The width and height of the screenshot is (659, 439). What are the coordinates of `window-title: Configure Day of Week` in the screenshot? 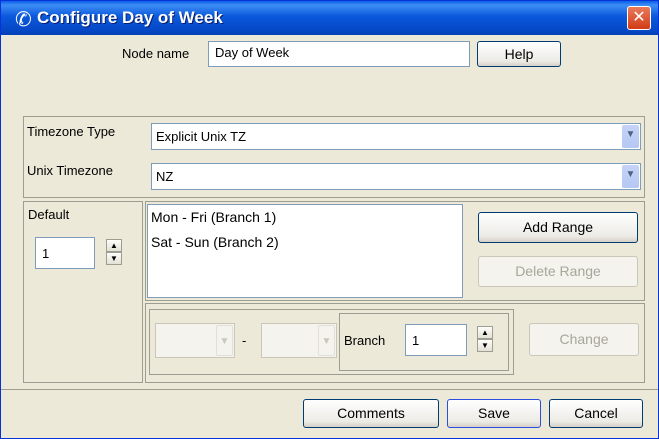 It's located at (130, 17).